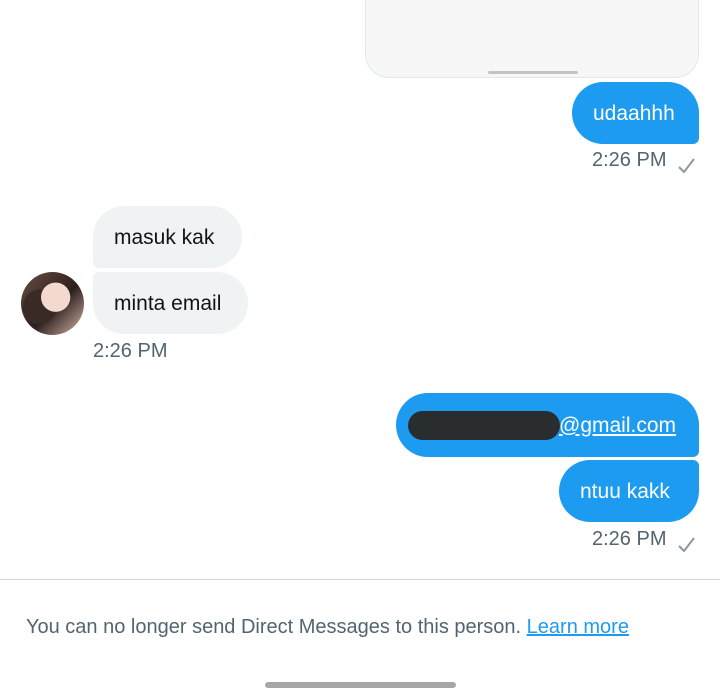  What do you see at coordinates (532, 39) in the screenshot?
I see `shared-card-preview` at bounding box center [532, 39].